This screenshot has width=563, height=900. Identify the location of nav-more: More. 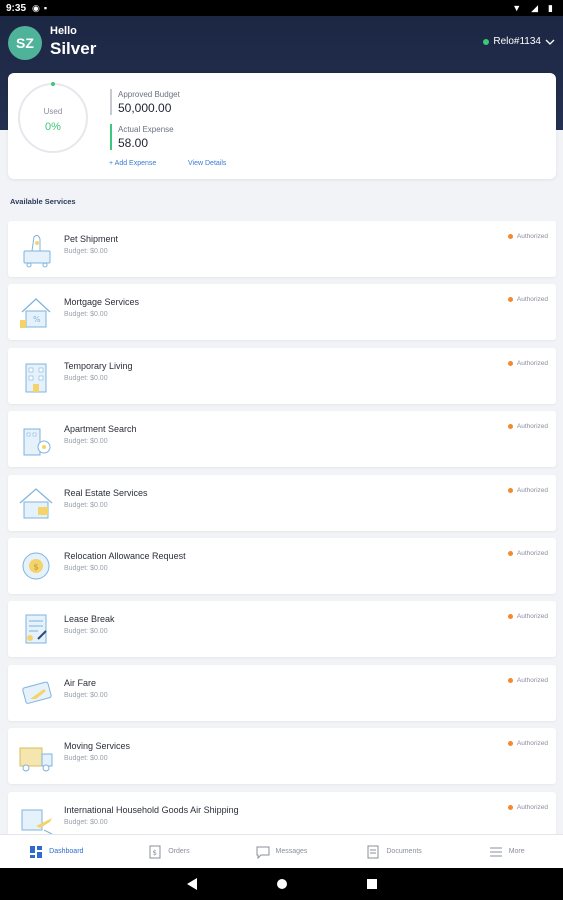
(506, 851).